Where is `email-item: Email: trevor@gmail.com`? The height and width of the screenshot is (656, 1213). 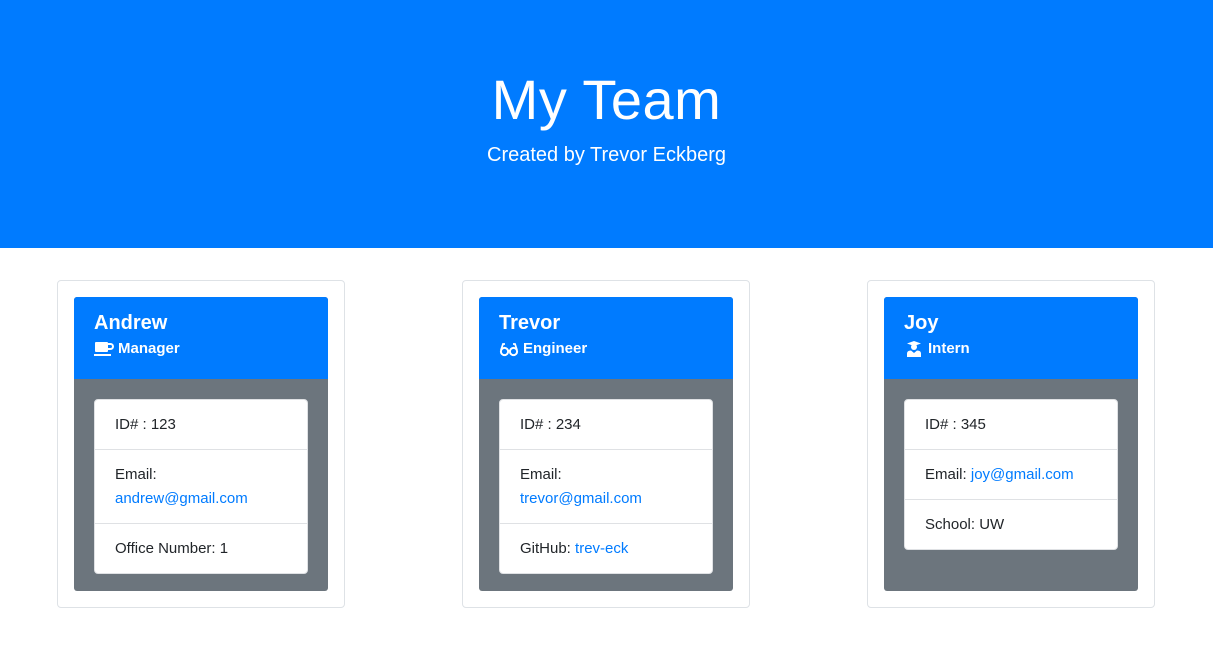
email-item: Email: trevor@gmail.com is located at coordinates (606, 486).